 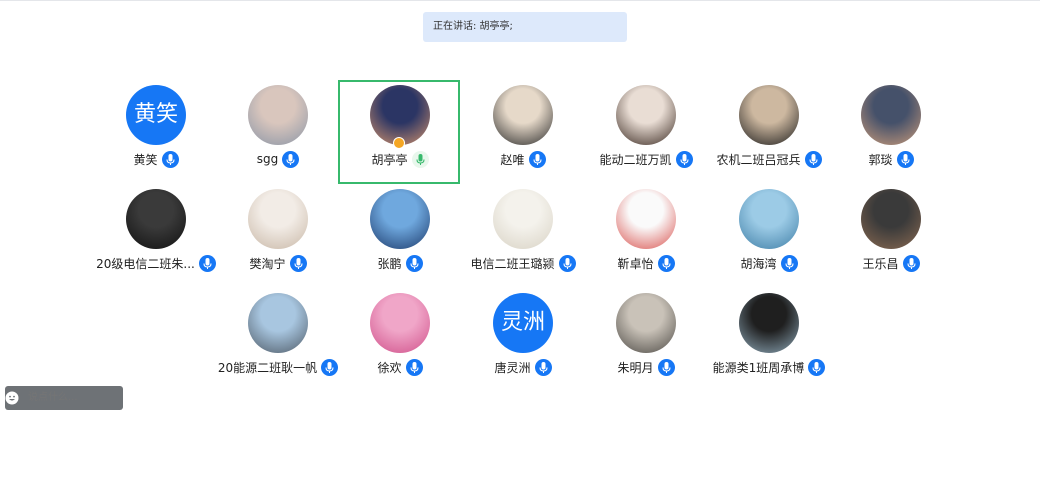 I want to click on participant-name-row: sgg, so click(x=278, y=159).